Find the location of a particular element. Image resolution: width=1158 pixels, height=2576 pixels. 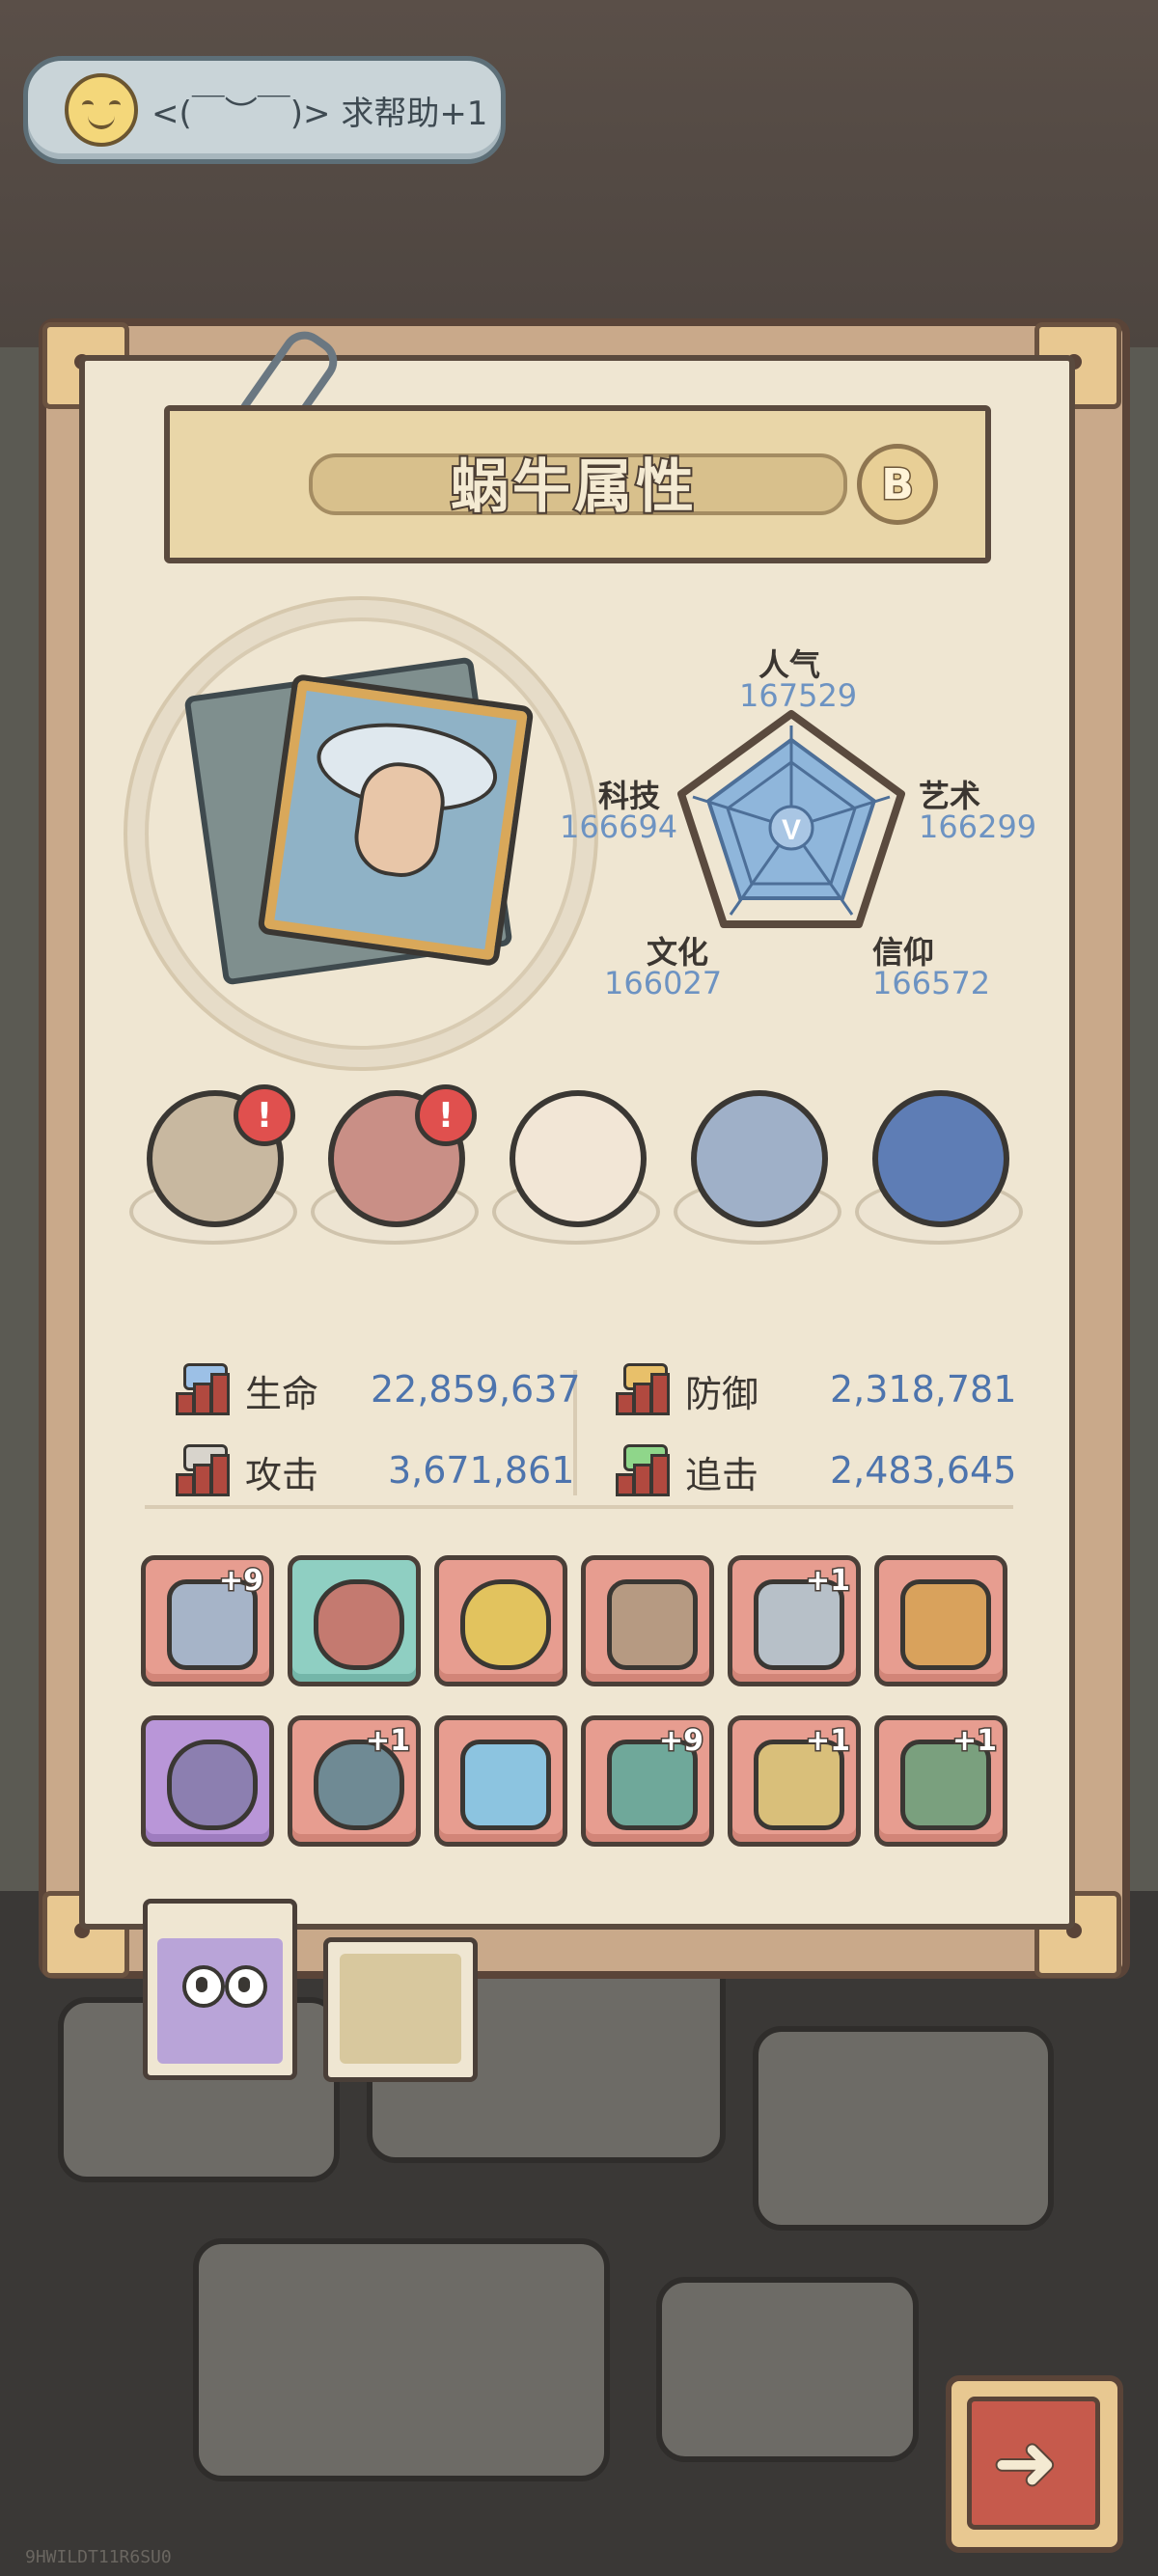

hp-value: 22,859,637 is located at coordinates (476, 1390).